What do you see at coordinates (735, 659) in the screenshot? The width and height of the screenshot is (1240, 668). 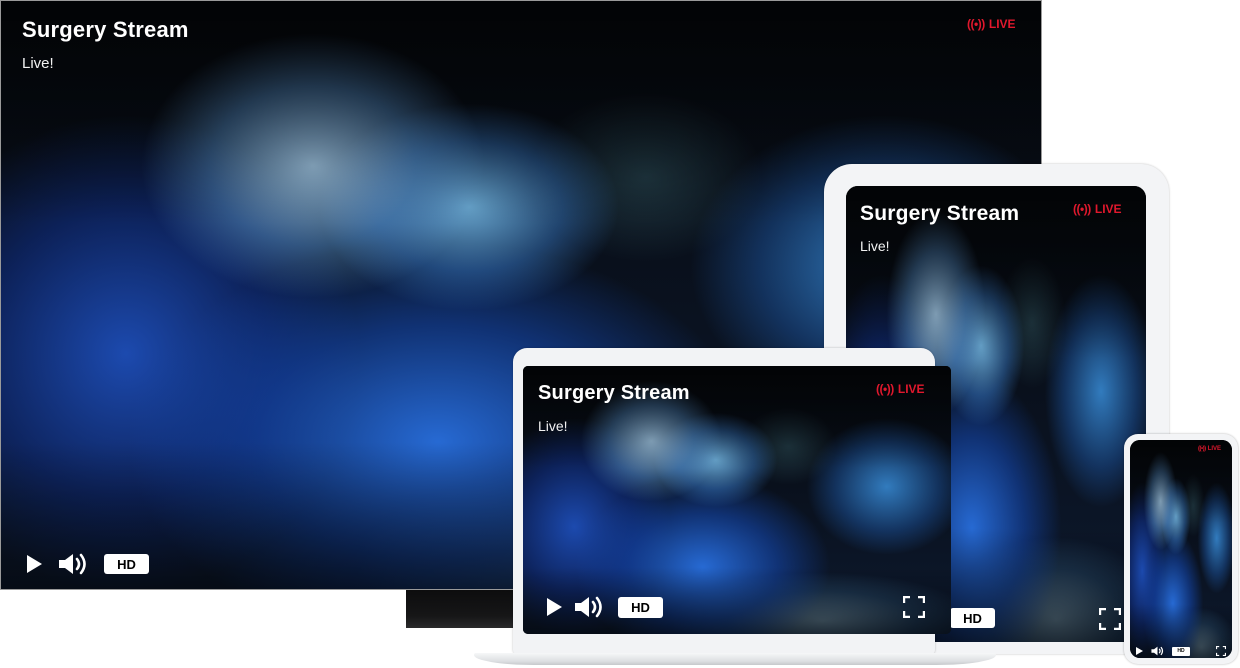 I see `laptop-base` at bounding box center [735, 659].